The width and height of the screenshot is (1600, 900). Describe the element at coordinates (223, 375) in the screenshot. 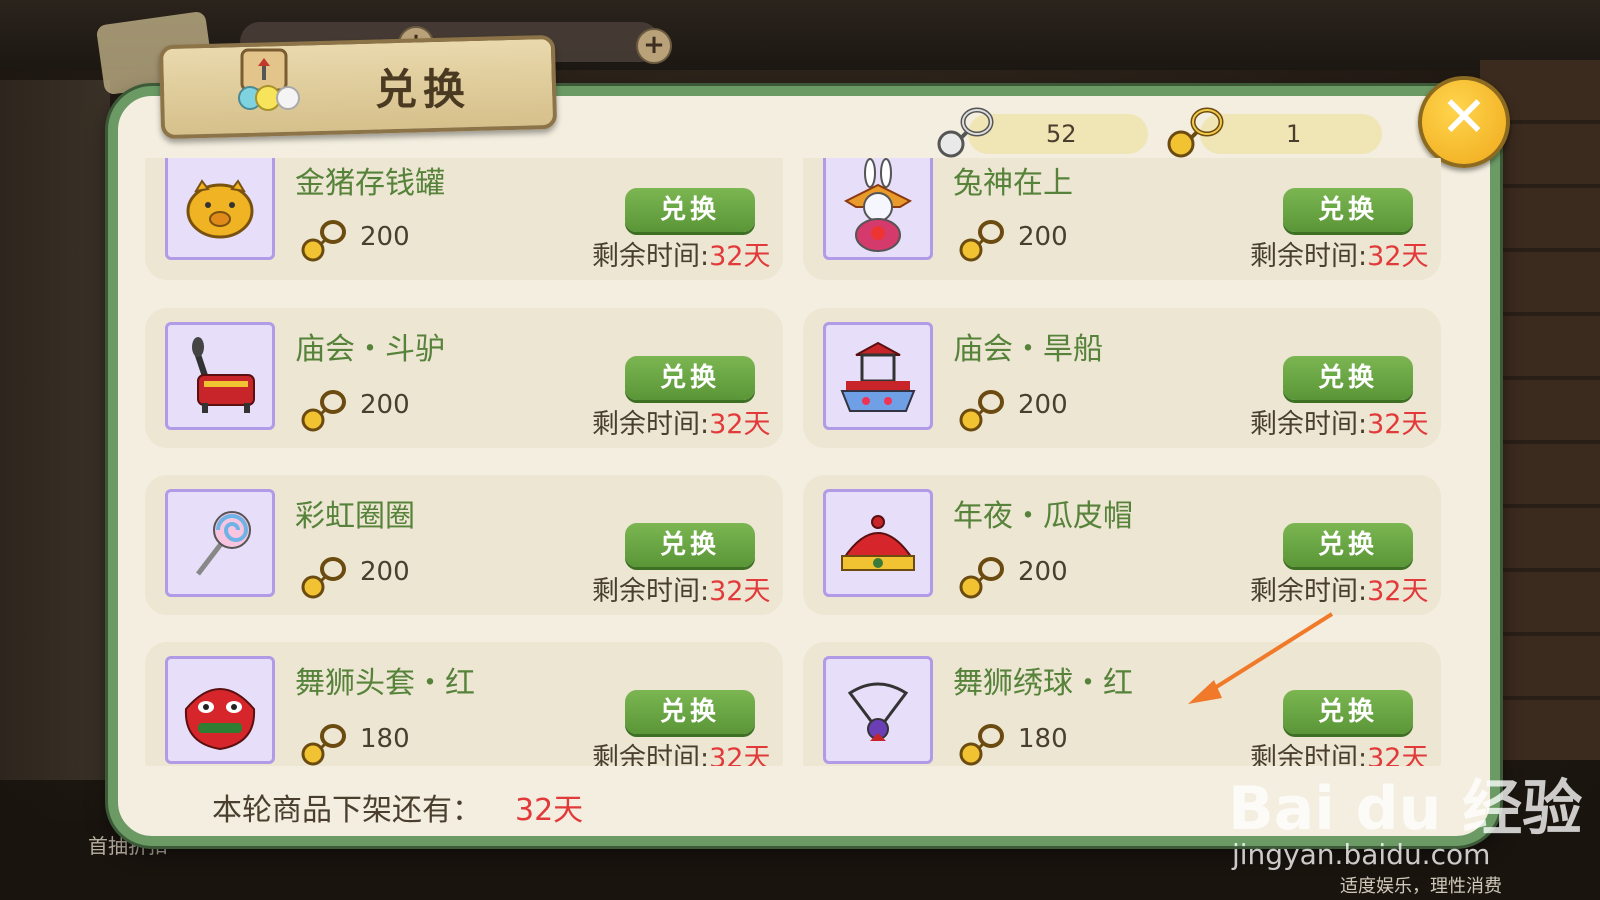

I see `donkey-icon` at that location.